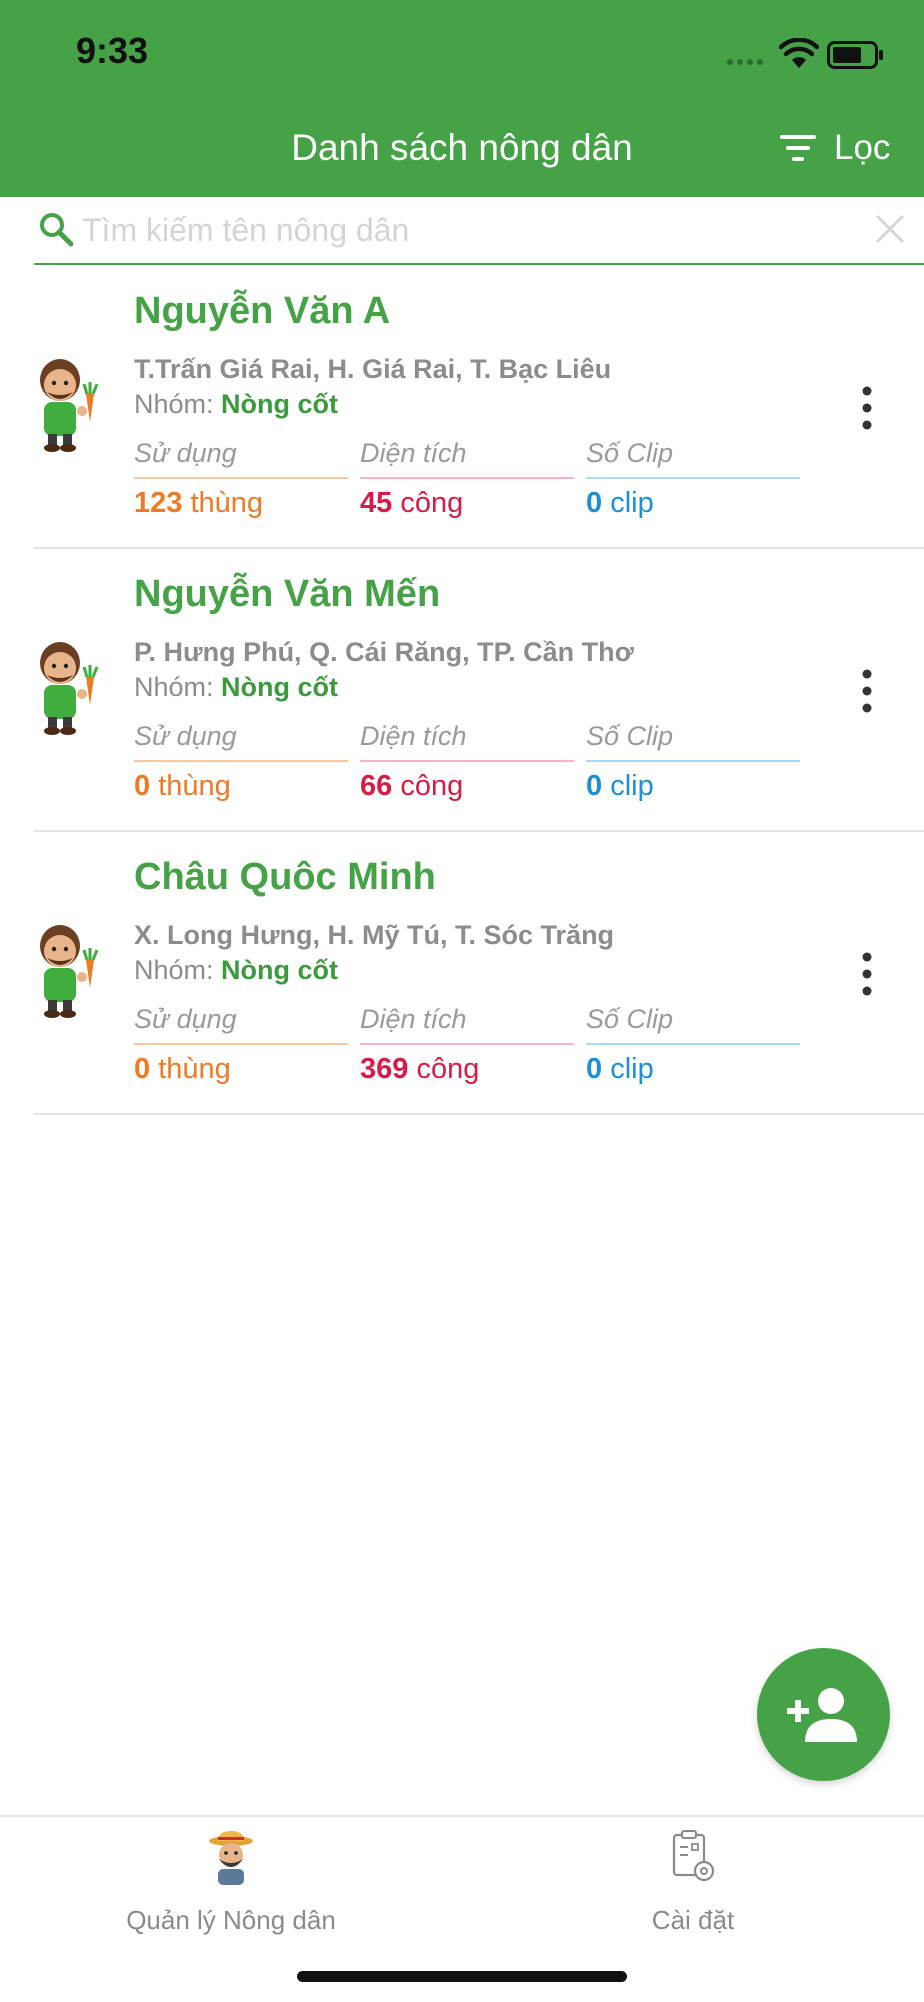 The width and height of the screenshot is (924, 2002). I want to click on area-stat: Diện tích 66 công, so click(467, 762).